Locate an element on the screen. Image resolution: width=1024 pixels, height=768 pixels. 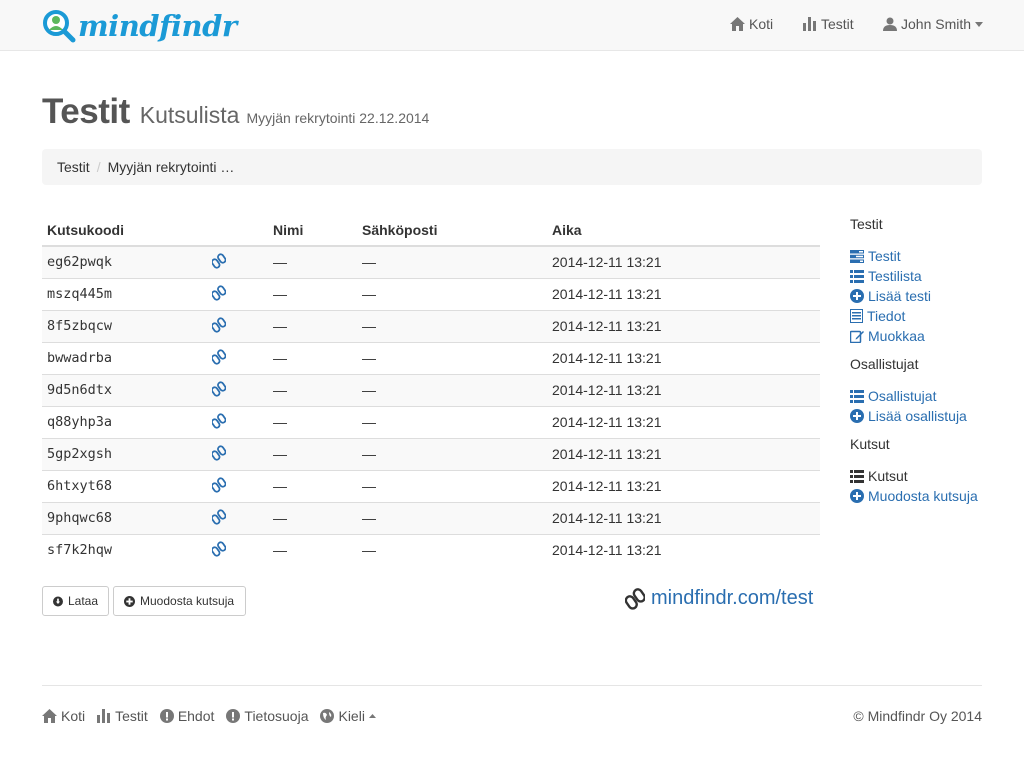
sidebar-item-kutsut: Kutsut is located at coordinates (935, 476).